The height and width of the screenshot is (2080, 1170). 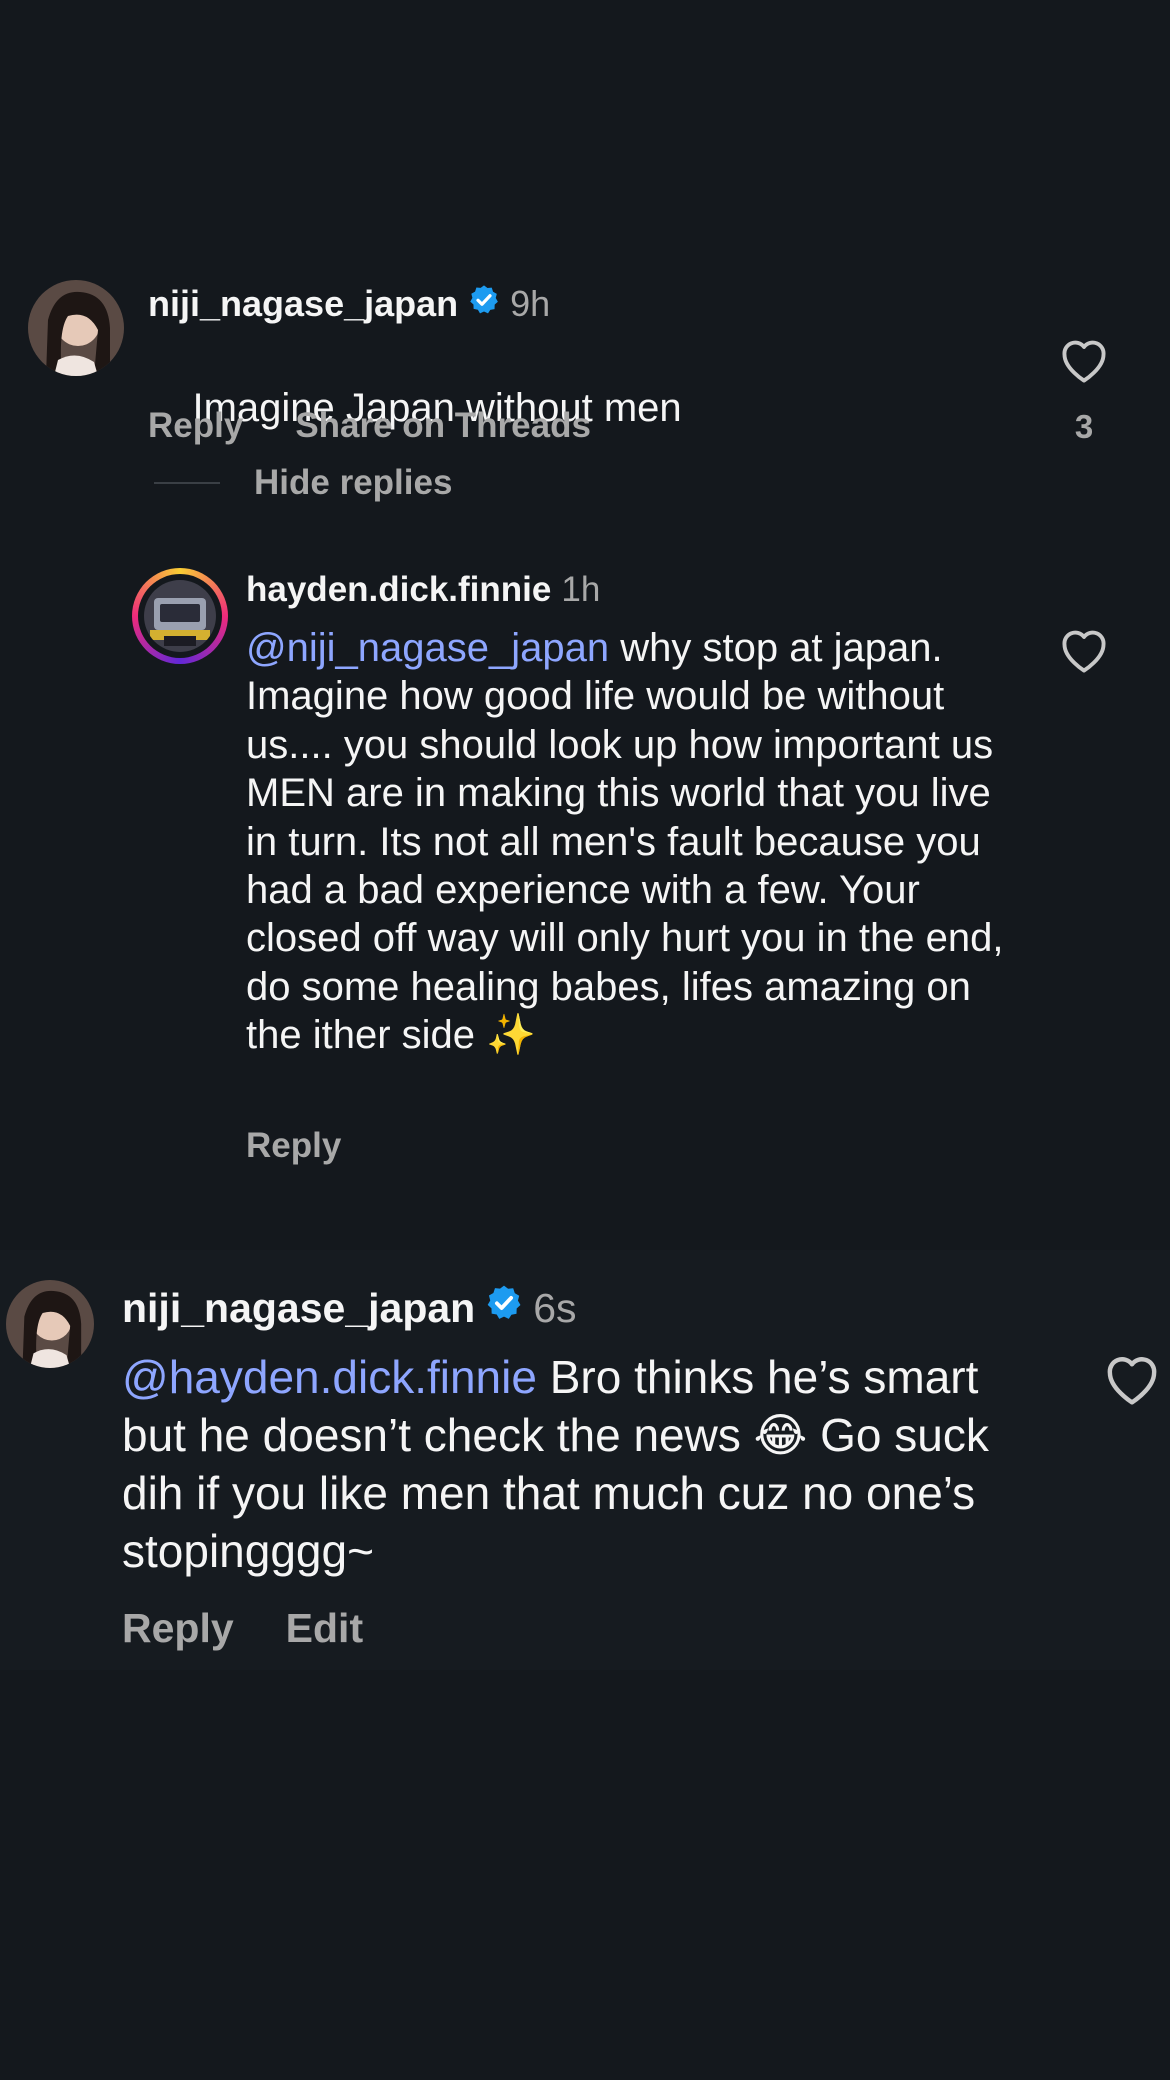 I want to click on avatar-story-ring, so click(x=180, y=616).